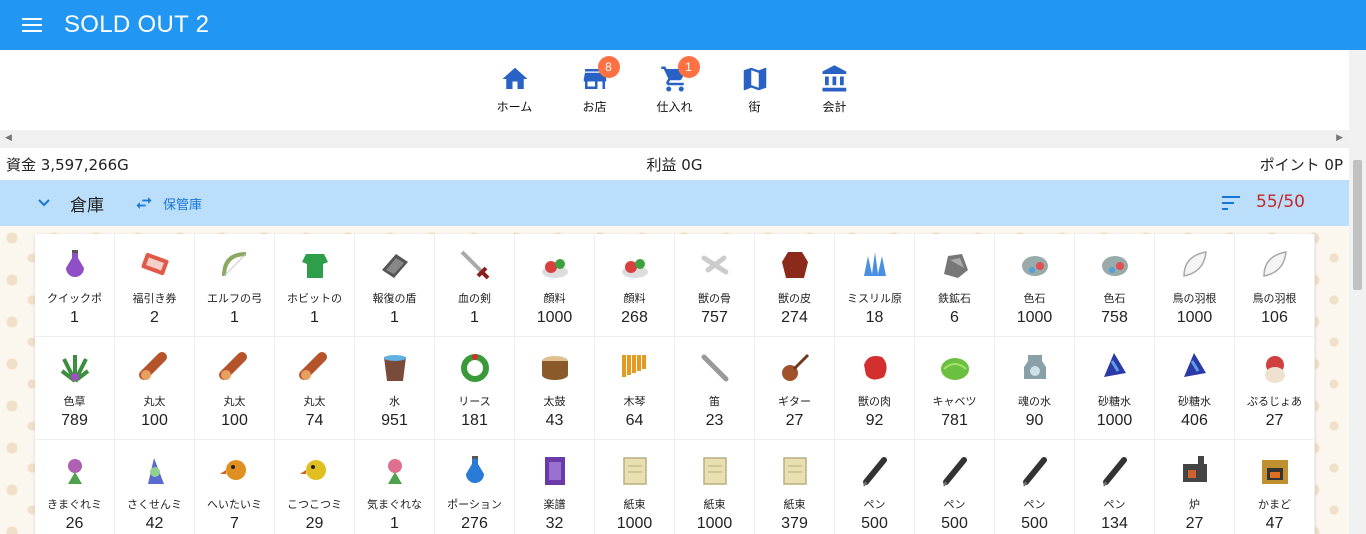 The image size is (1366, 534). I want to click on vertical-scrollbar, so click(1357, 292).